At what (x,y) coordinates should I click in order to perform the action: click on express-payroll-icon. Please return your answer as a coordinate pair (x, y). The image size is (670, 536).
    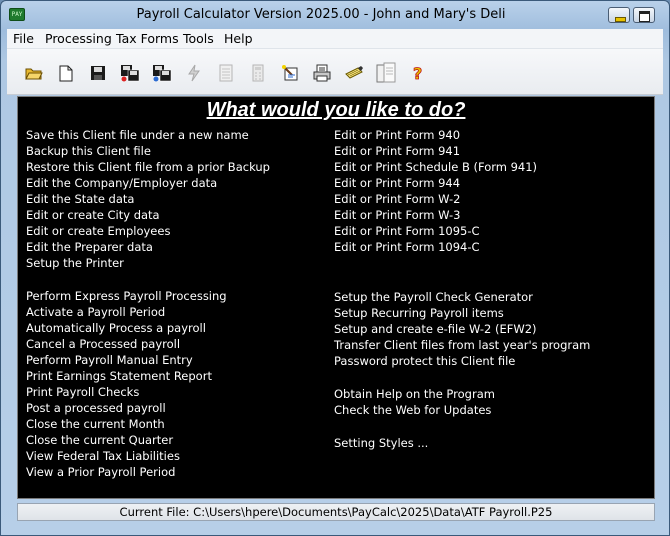
    Looking at the image, I should click on (194, 73).